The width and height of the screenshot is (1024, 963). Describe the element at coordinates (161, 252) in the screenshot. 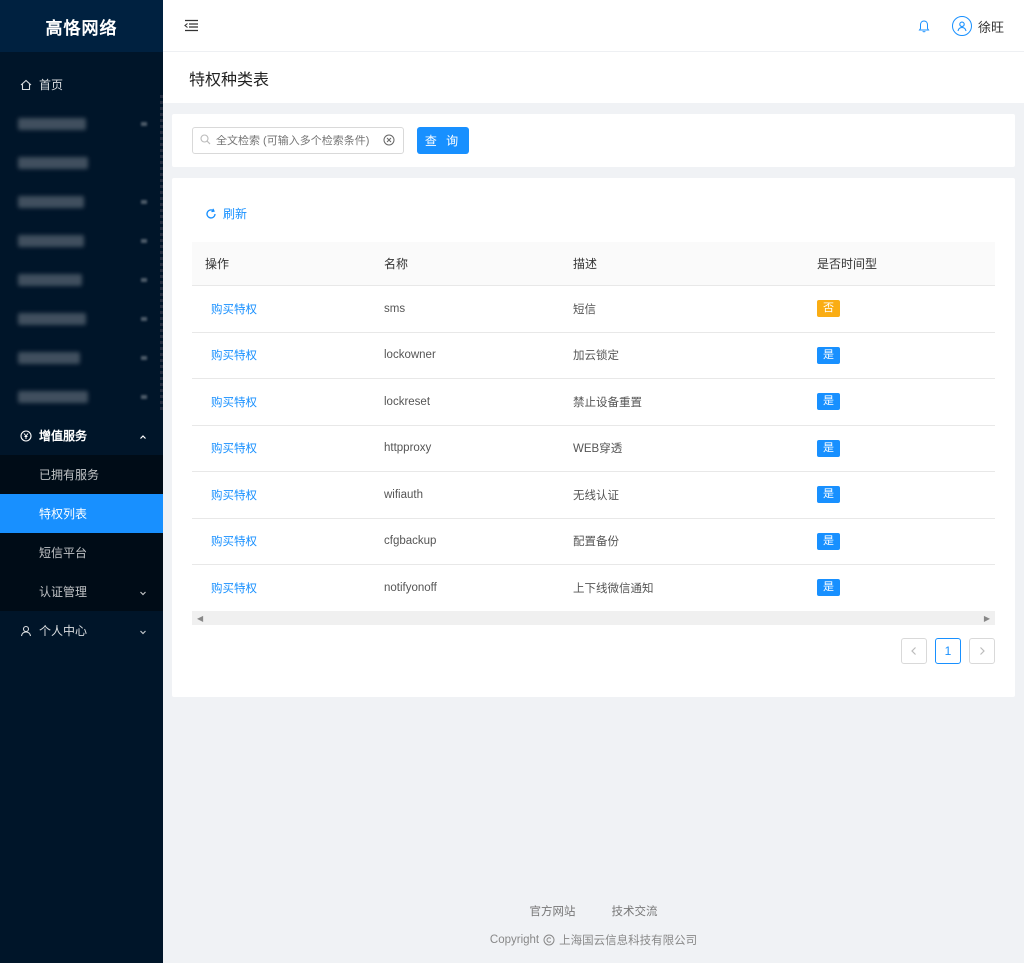

I see `sidebar-scrollbar` at that location.